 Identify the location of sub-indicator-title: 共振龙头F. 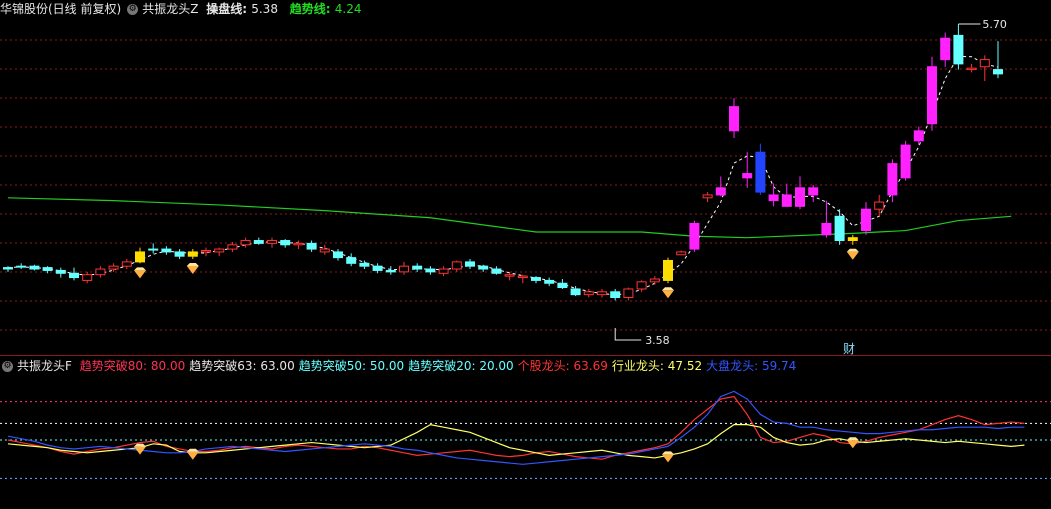
(44, 366).